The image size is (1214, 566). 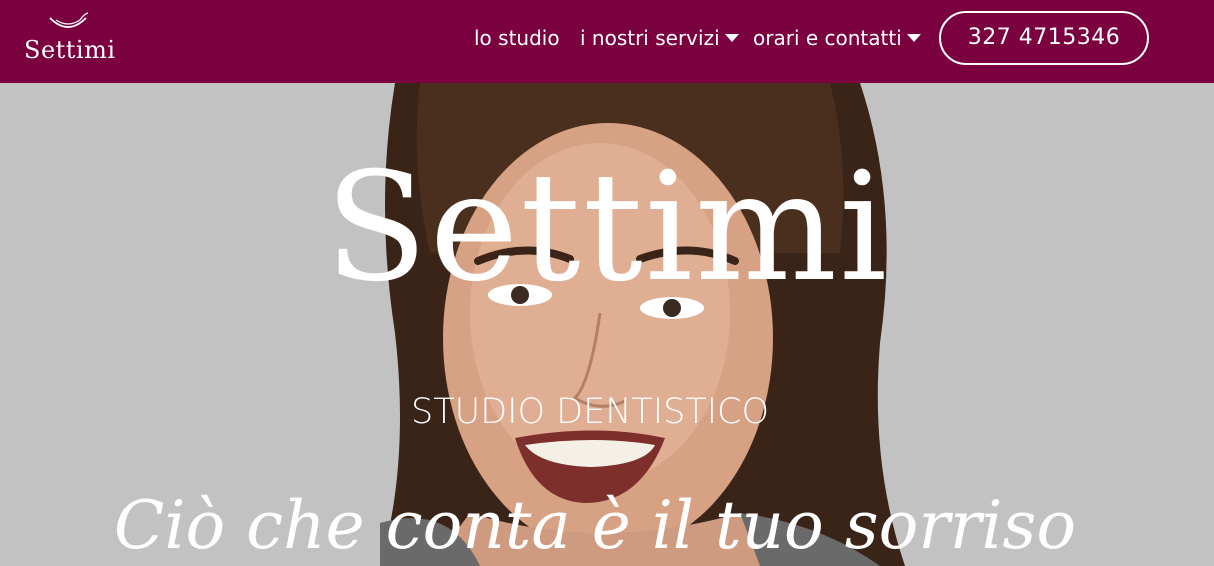 What do you see at coordinates (650, 38) in the screenshot?
I see `nav-item-label: i nostri servizi` at bounding box center [650, 38].